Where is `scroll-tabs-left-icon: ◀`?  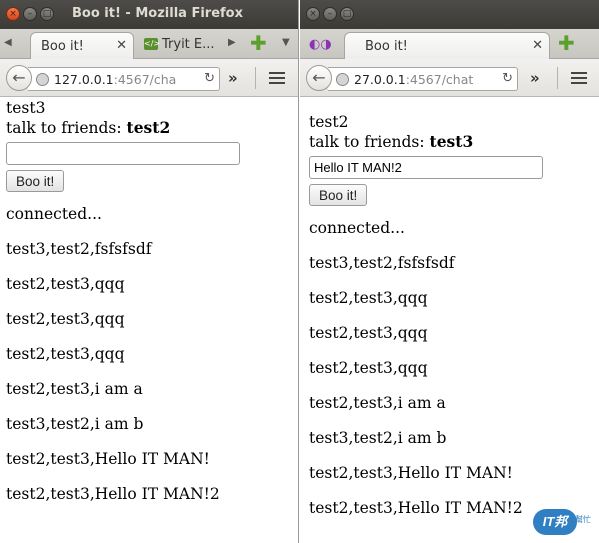 scroll-tabs-left-icon: ◀ is located at coordinates (8, 42).